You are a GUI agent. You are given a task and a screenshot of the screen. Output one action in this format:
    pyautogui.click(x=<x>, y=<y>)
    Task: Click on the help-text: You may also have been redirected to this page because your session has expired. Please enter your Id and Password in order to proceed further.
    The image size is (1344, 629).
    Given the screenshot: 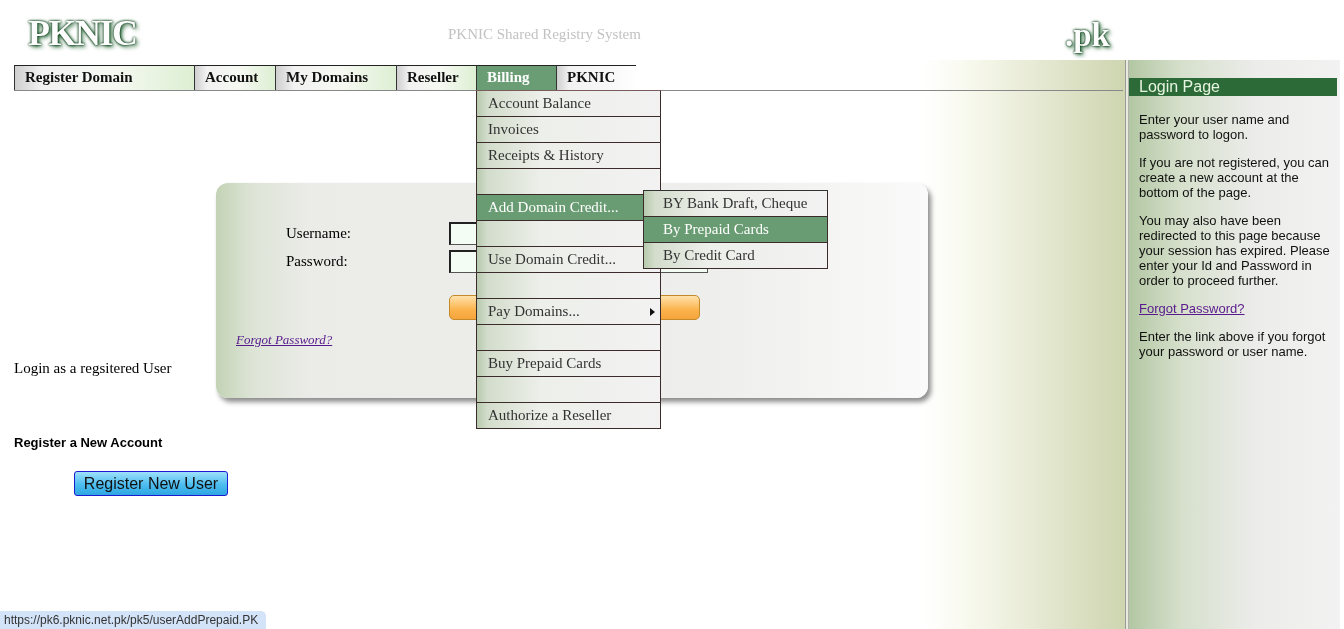 What is the action you would take?
    pyautogui.click(x=1235, y=250)
    